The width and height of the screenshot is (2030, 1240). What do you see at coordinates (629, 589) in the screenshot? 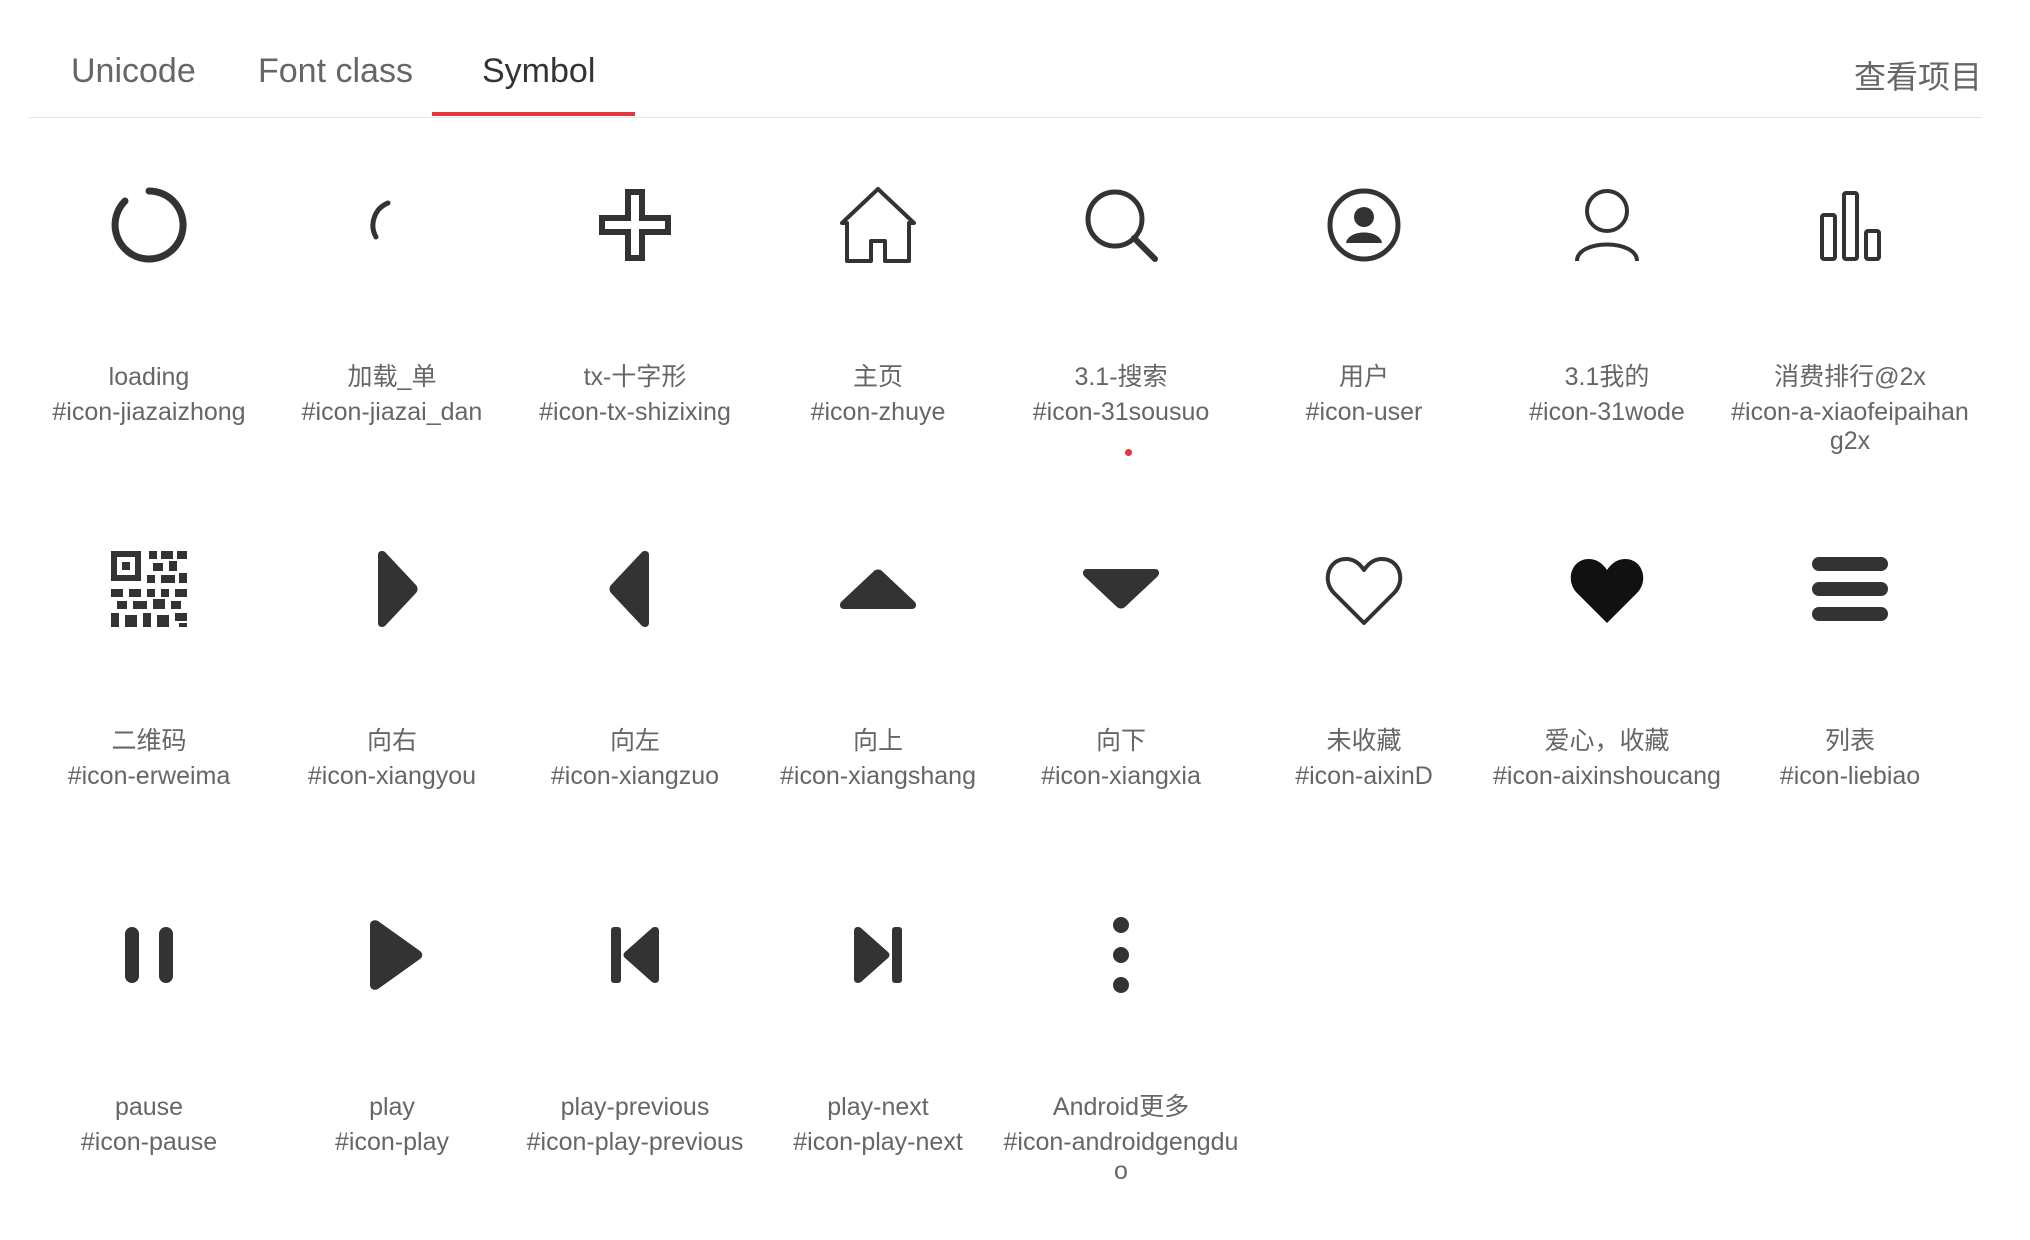
I see `arrow-left-icon` at bounding box center [629, 589].